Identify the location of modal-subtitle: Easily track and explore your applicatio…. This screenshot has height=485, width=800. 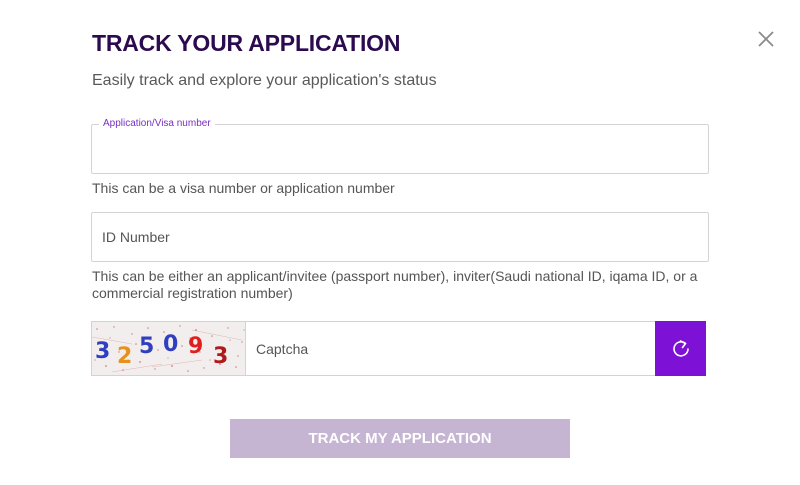
(264, 80).